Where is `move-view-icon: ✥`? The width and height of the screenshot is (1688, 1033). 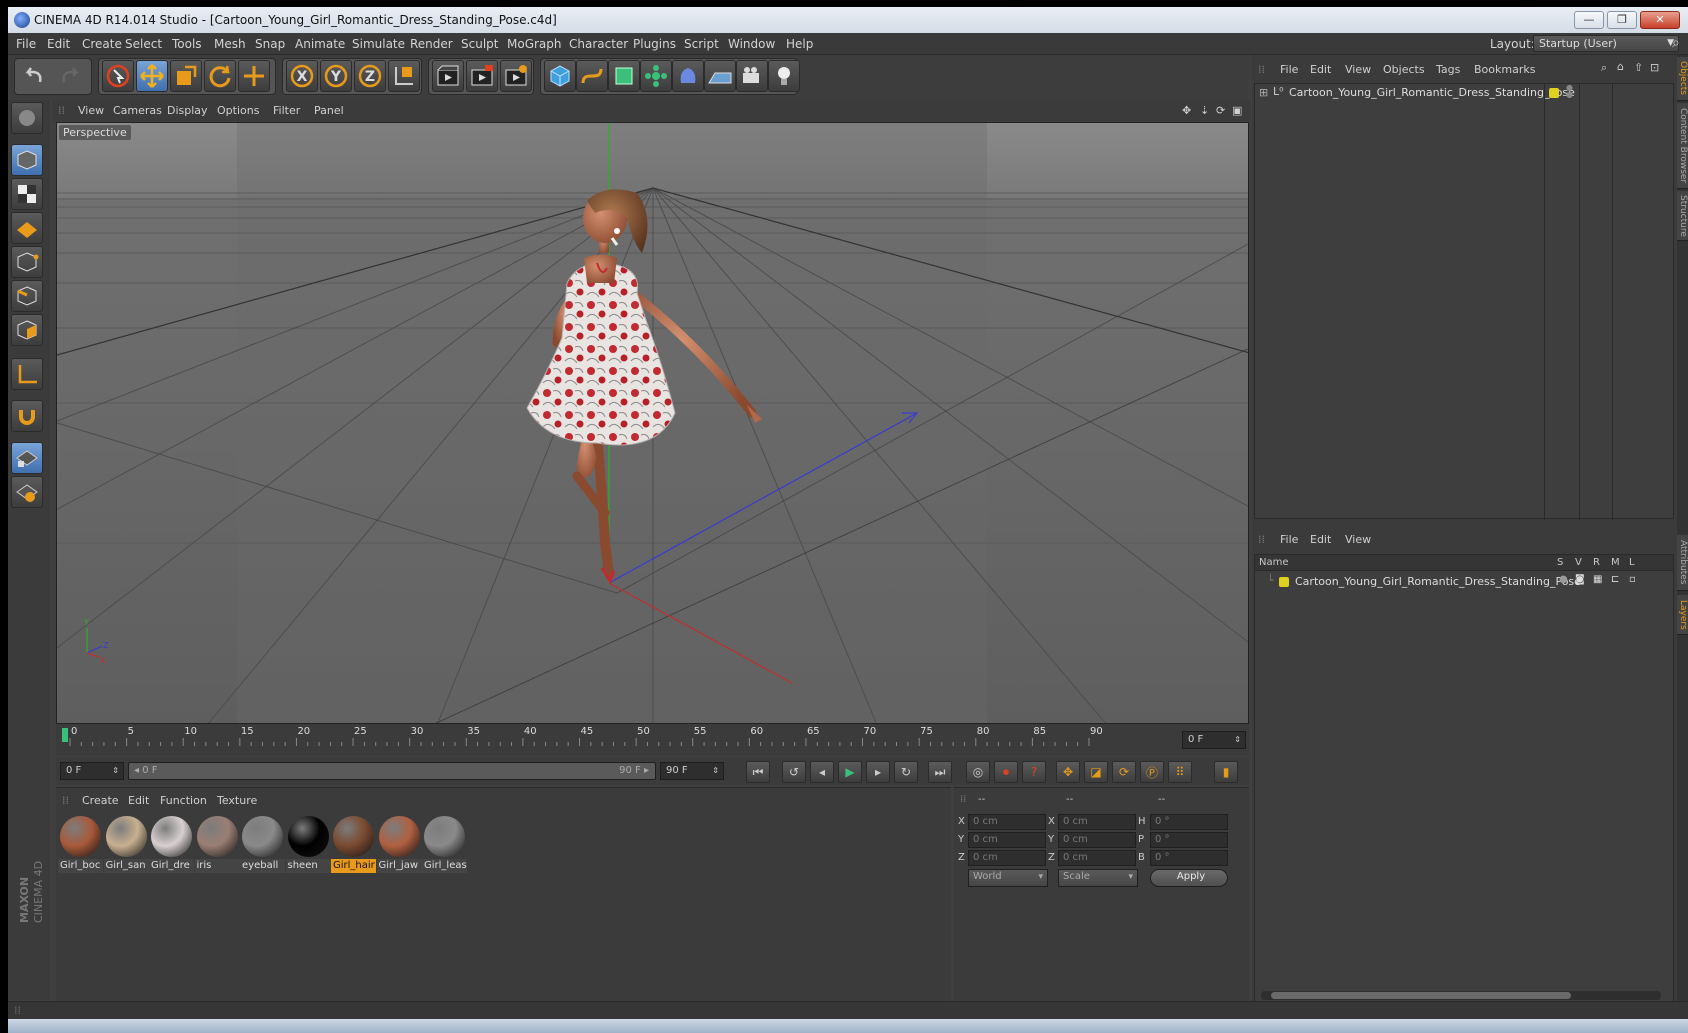
move-view-icon: ✥ is located at coordinates (1186, 110).